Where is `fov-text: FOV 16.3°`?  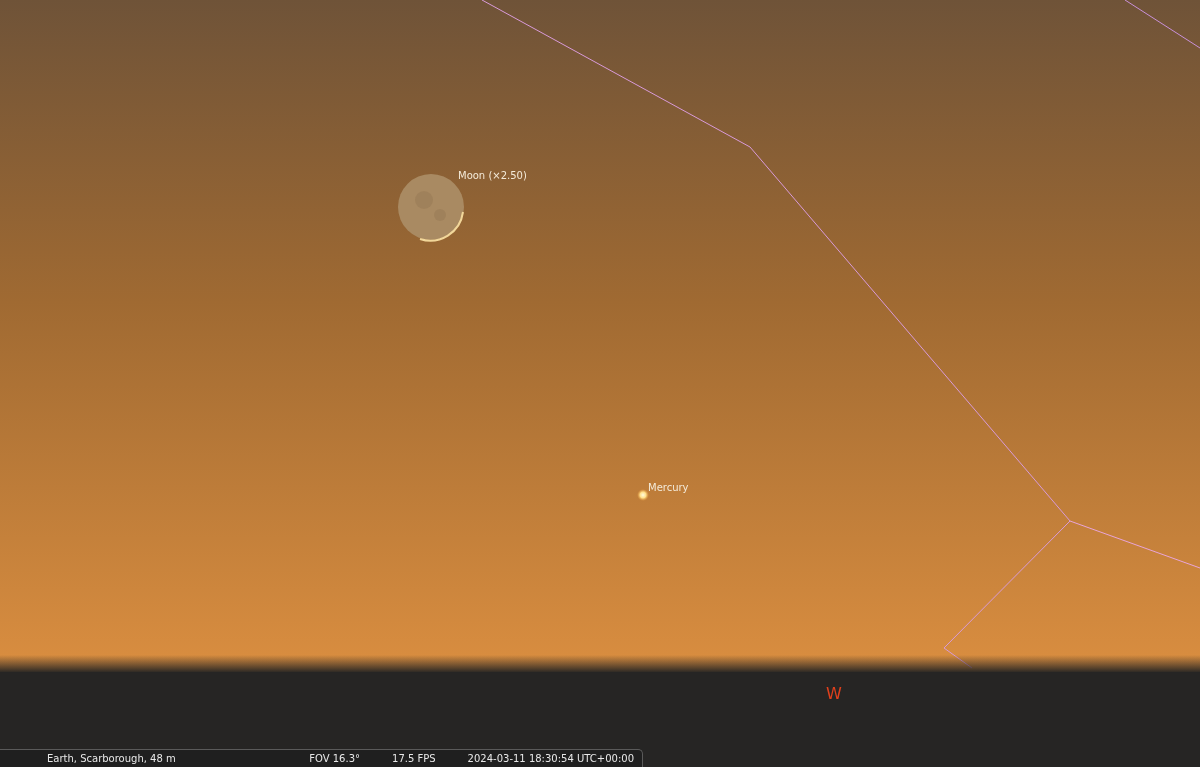
fov-text: FOV 16.3° is located at coordinates (334, 758).